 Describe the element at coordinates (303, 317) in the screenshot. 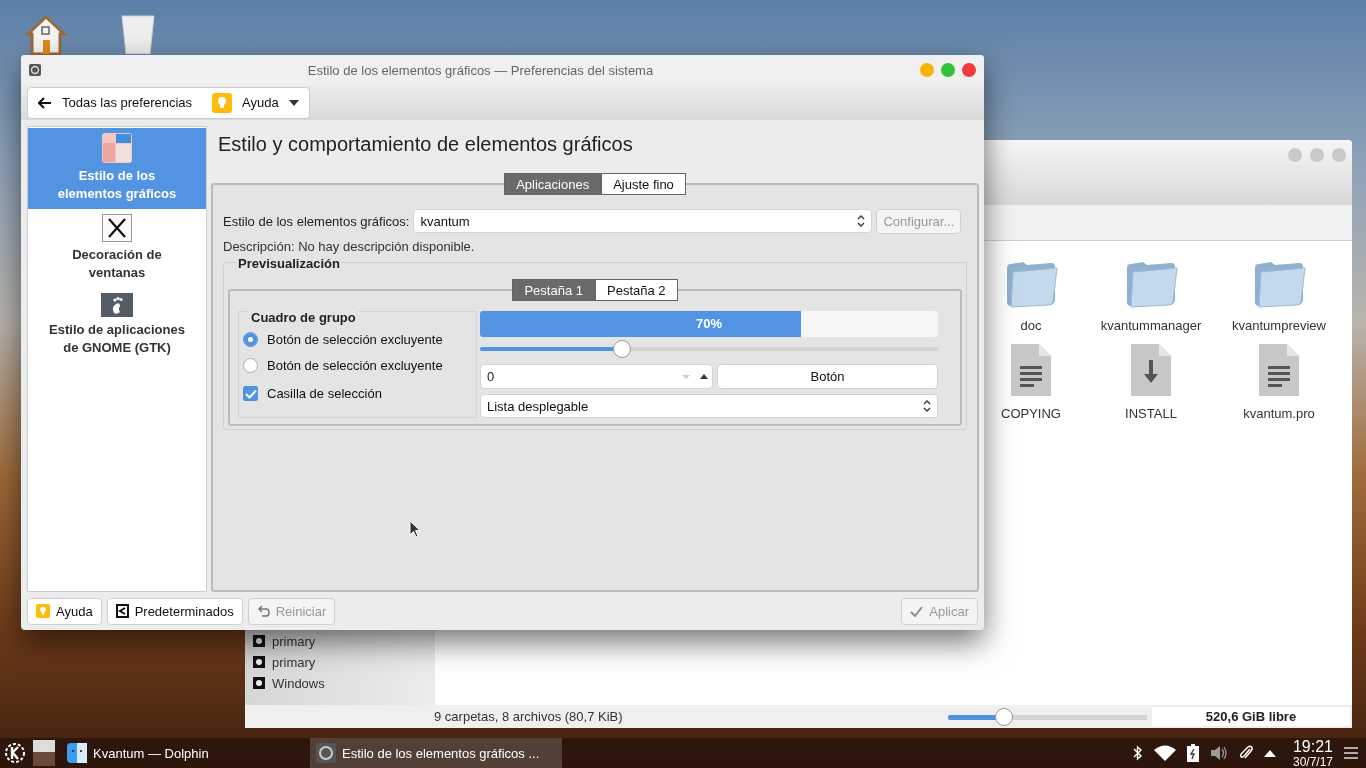

I see `group-title: Cuadro de grupo` at that location.